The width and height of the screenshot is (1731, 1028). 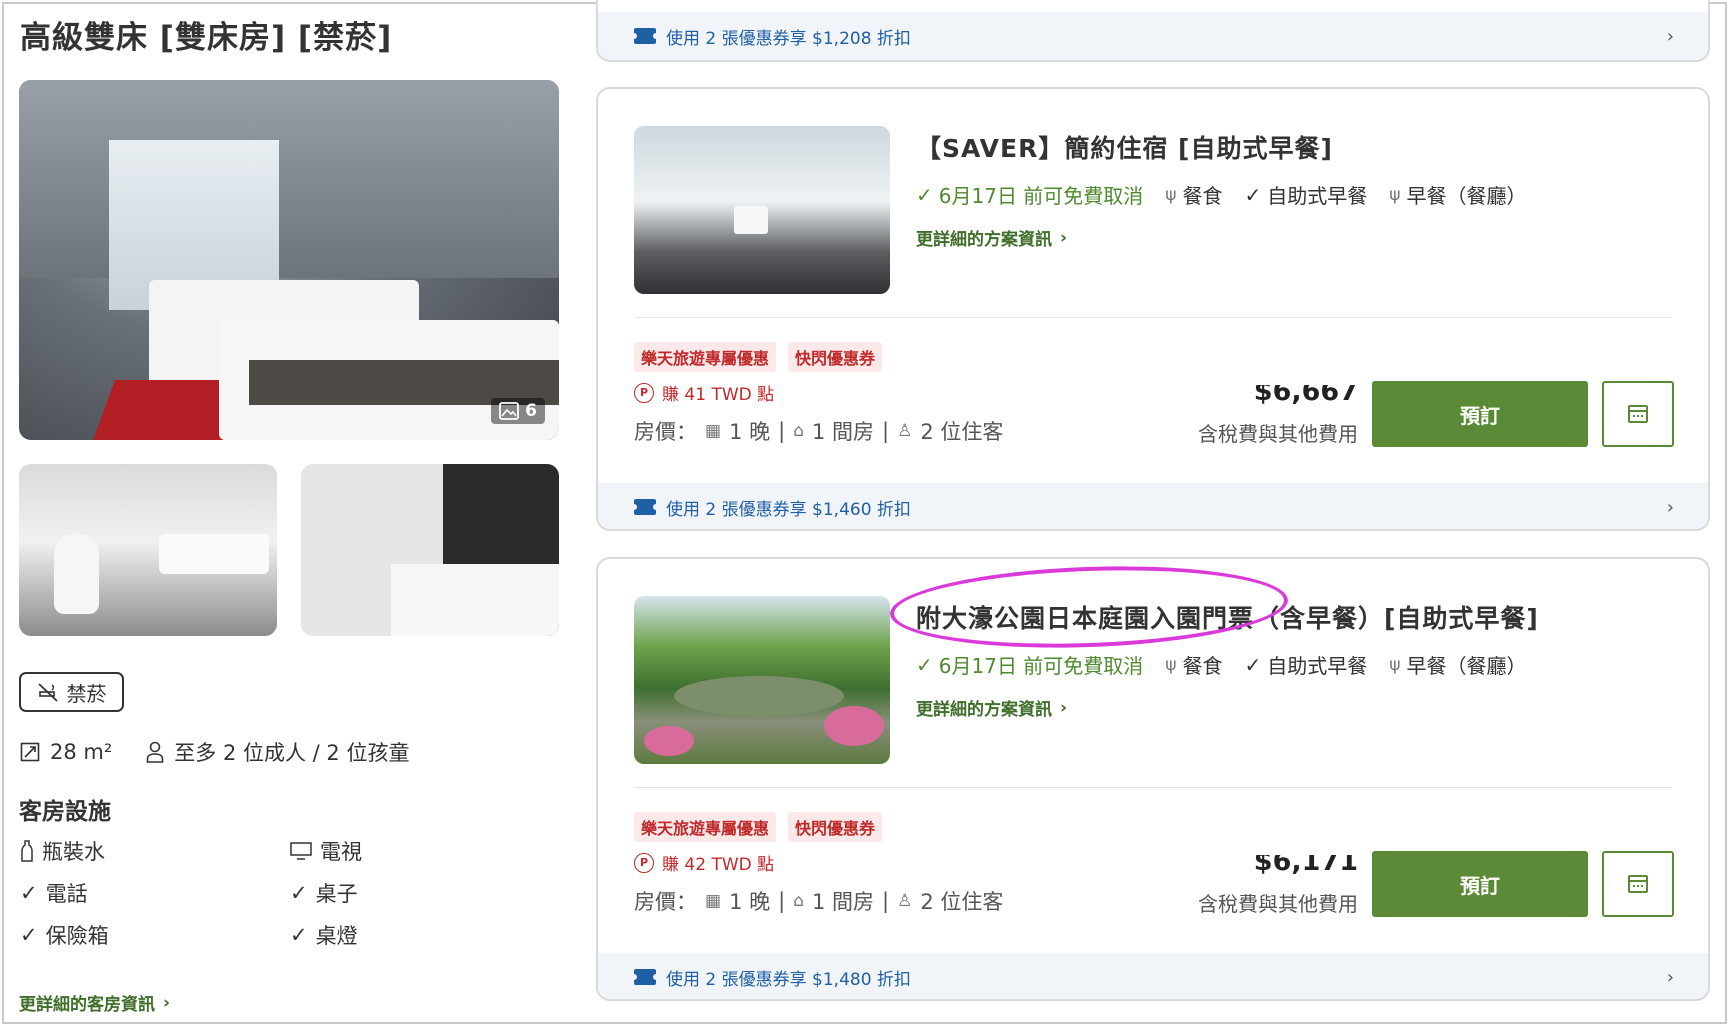 I want to click on room-size: 28 m², so click(x=81, y=752).